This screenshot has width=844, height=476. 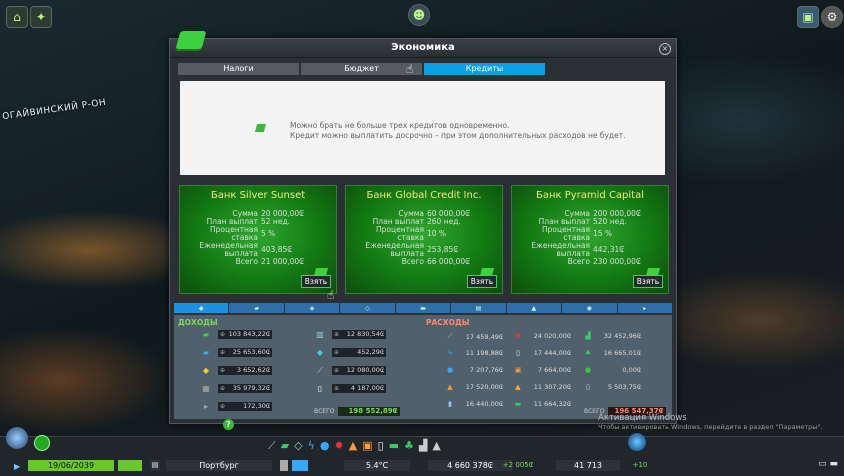 I want to click on tab-empty, so click(x=607, y=69).